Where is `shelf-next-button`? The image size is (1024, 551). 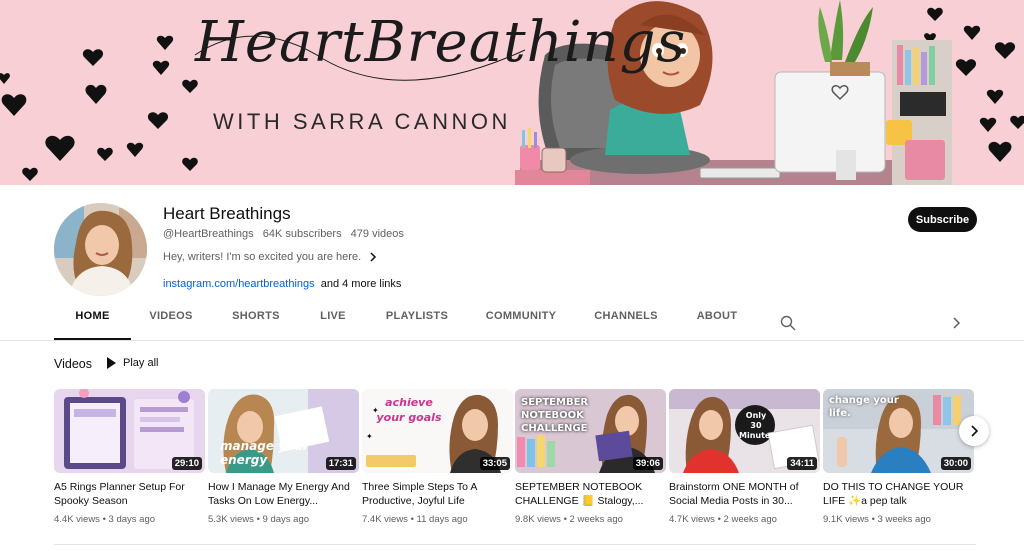 shelf-next-button is located at coordinates (974, 431).